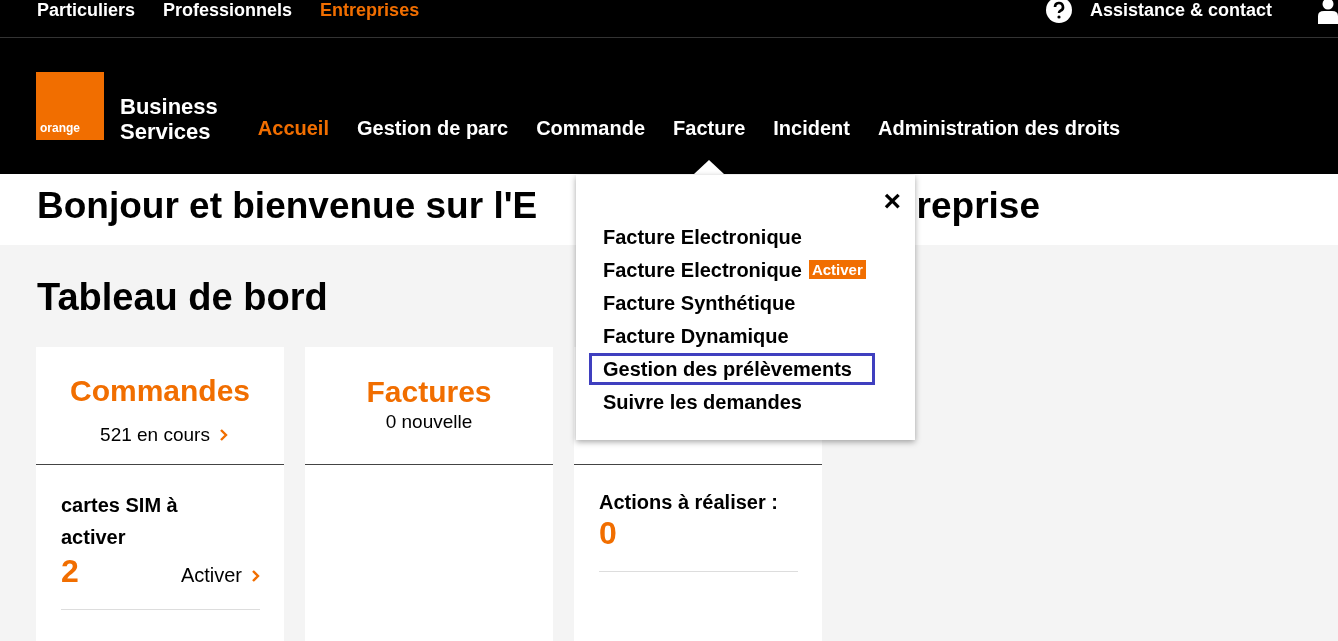  I want to click on card-count: 2, so click(70, 571).